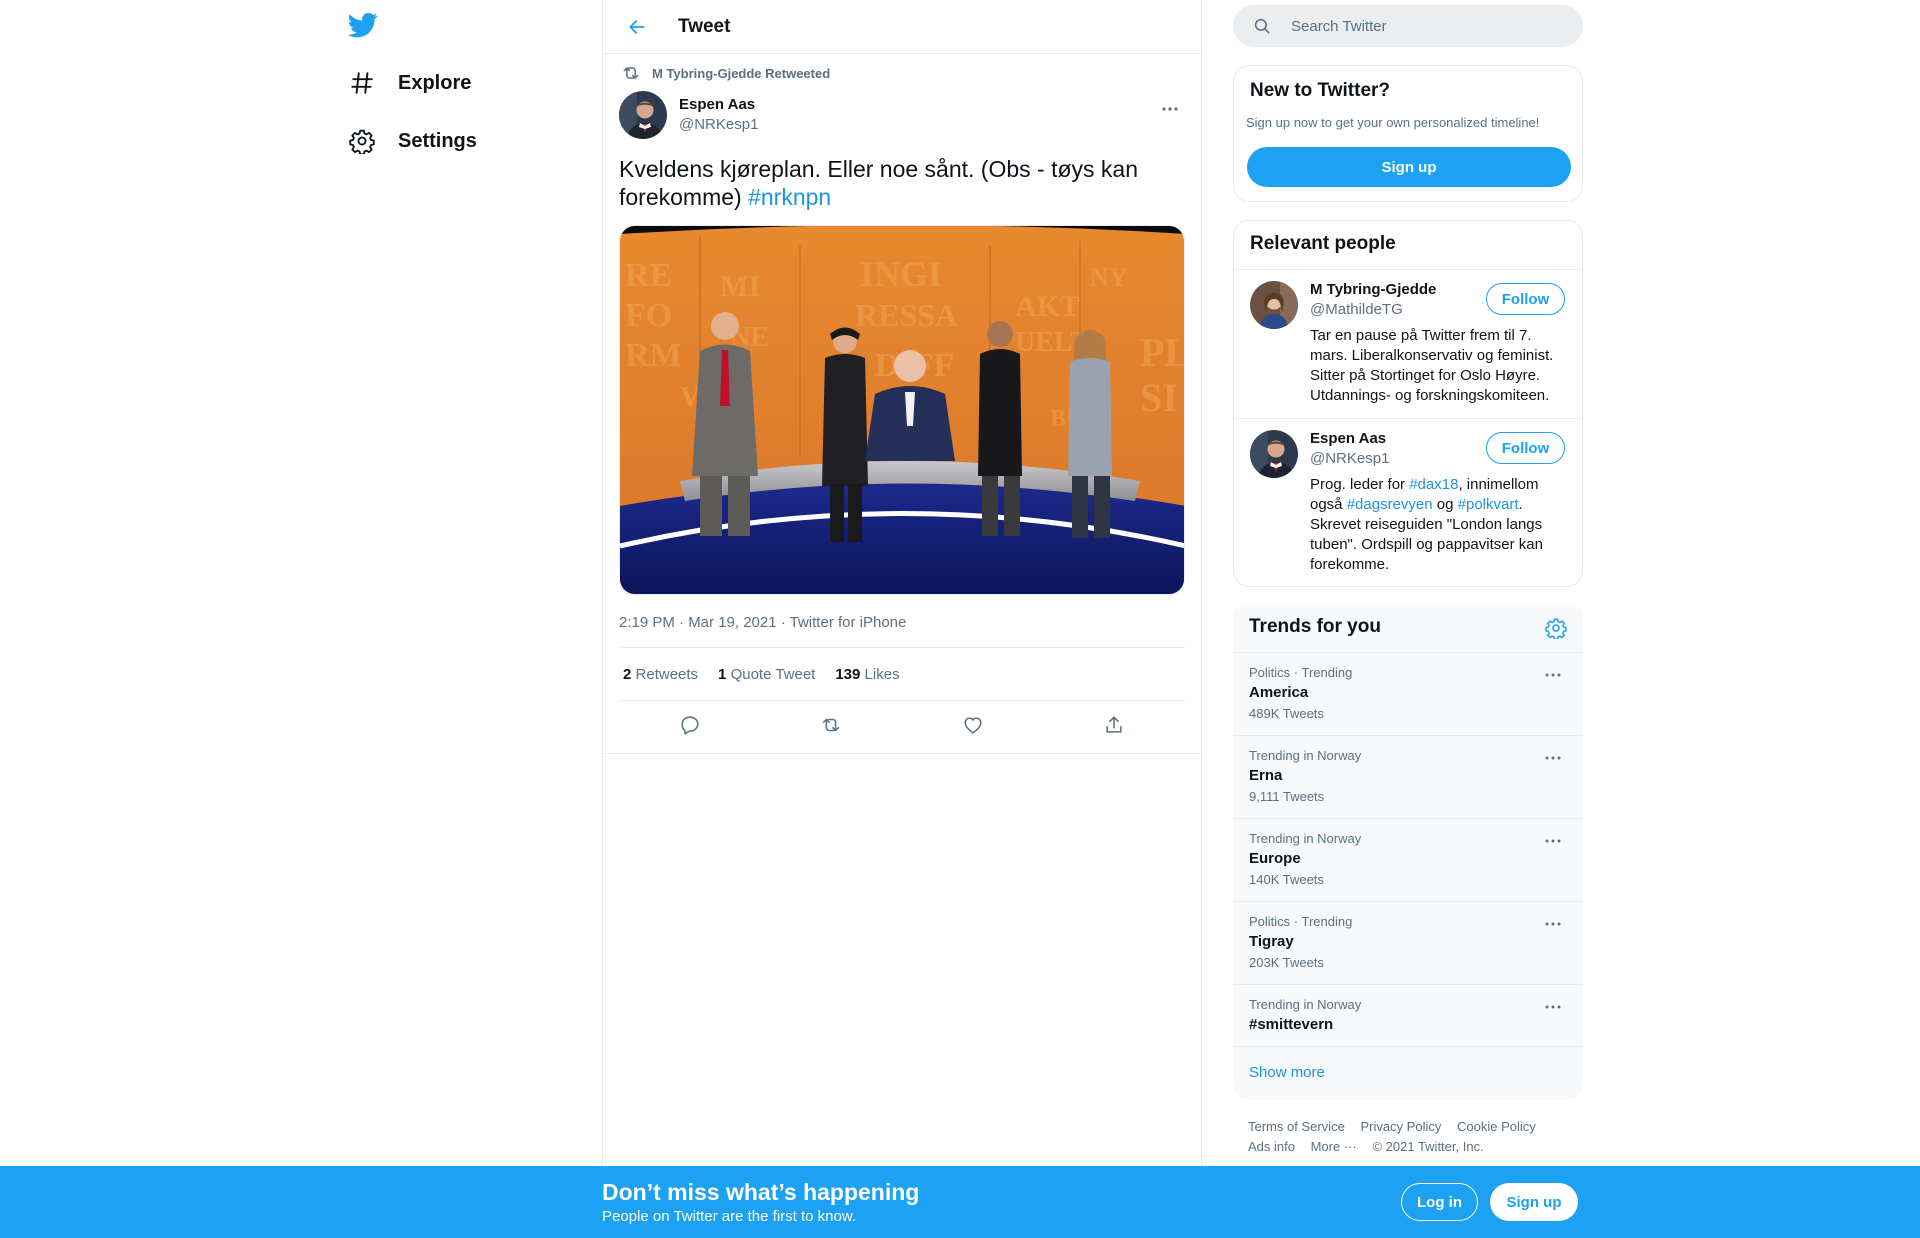 The width and height of the screenshot is (1920, 1238). I want to click on svg-text: RESSA, so click(906, 315).